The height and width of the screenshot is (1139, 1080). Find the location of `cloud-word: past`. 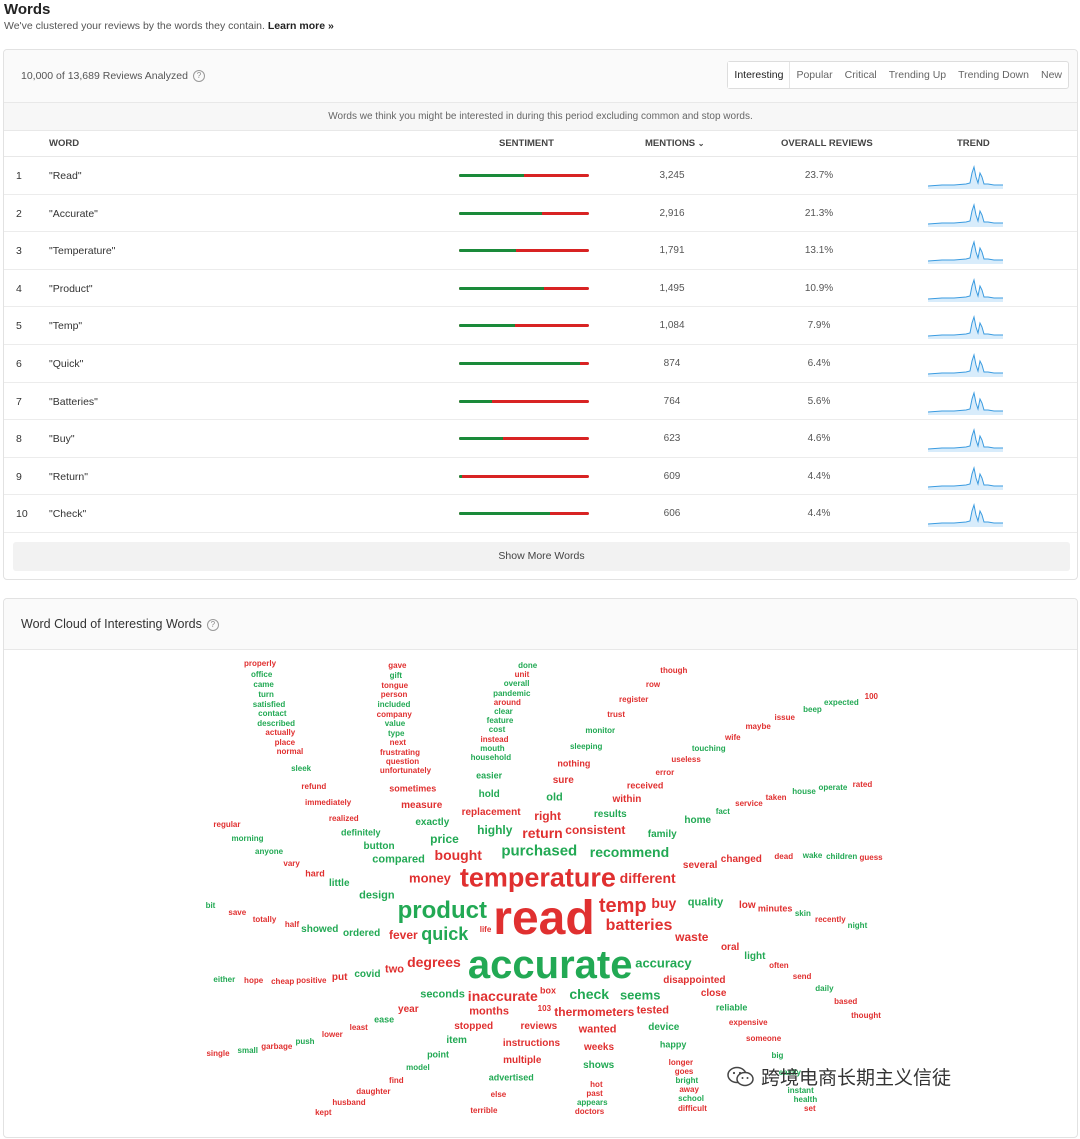

cloud-word: past is located at coordinates (594, 1093).